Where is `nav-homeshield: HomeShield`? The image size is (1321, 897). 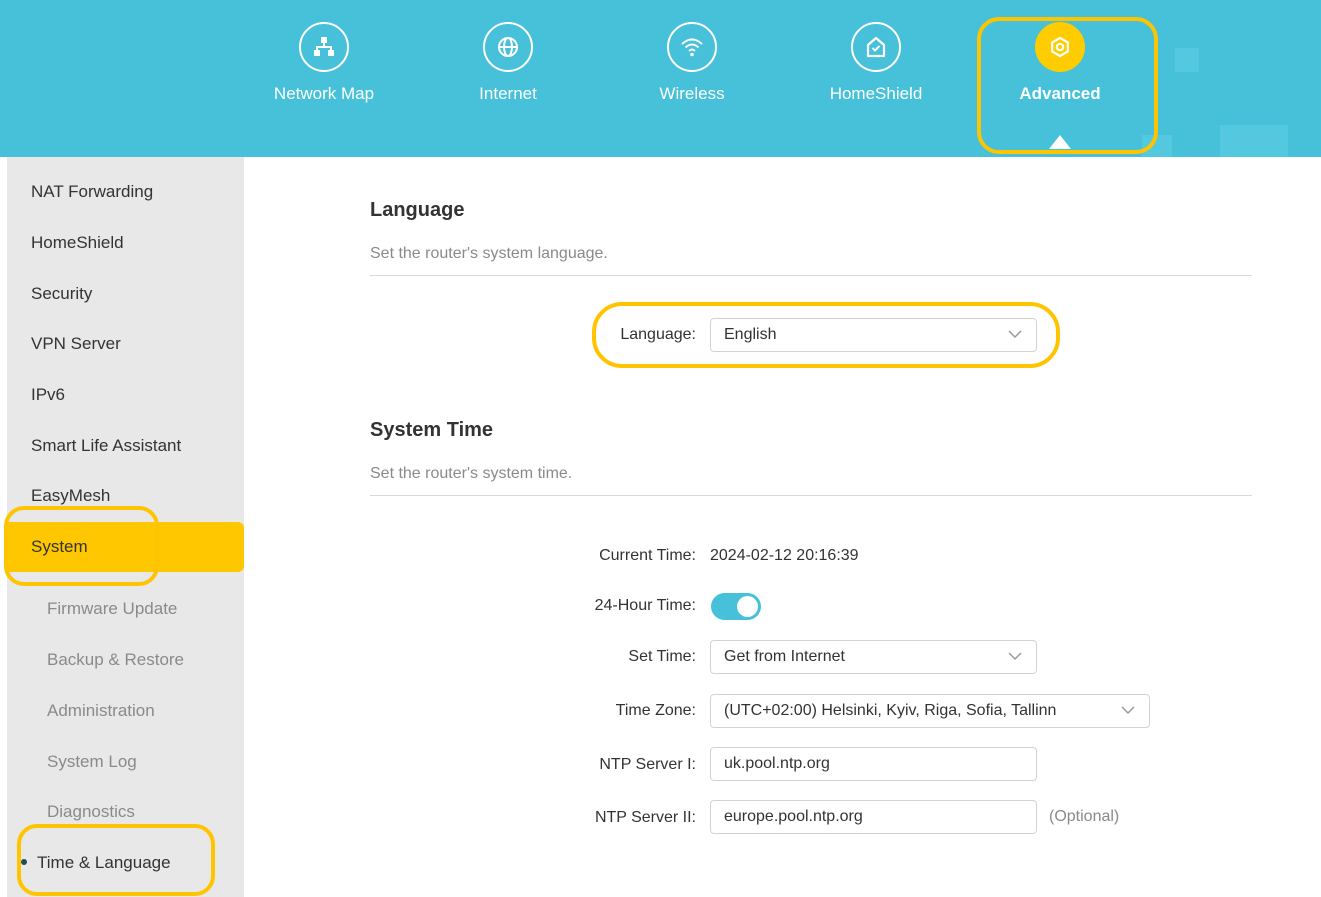 nav-homeshield: HomeShield is located at coordinates (876, 63).